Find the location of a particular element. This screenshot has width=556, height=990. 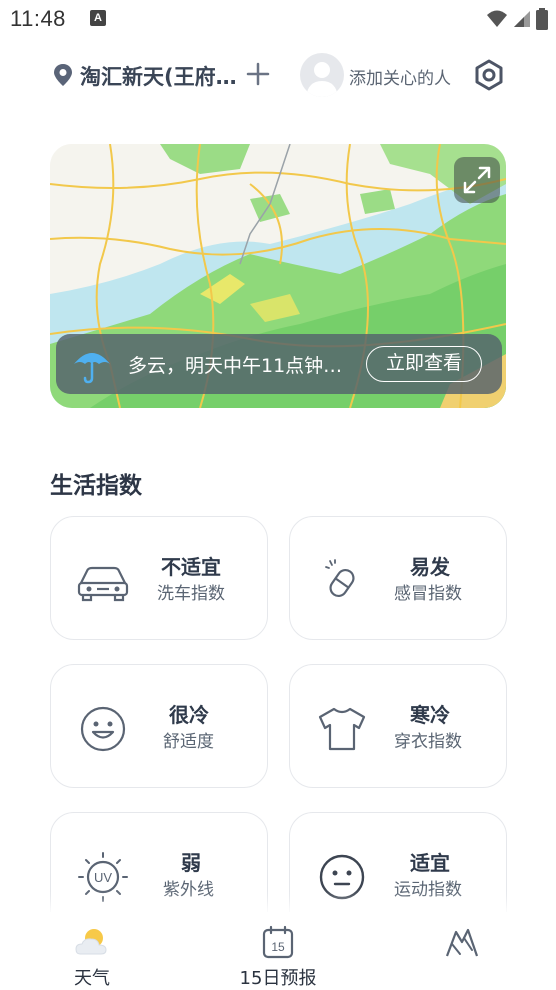

car-icon is located at coordinates (103, 584).